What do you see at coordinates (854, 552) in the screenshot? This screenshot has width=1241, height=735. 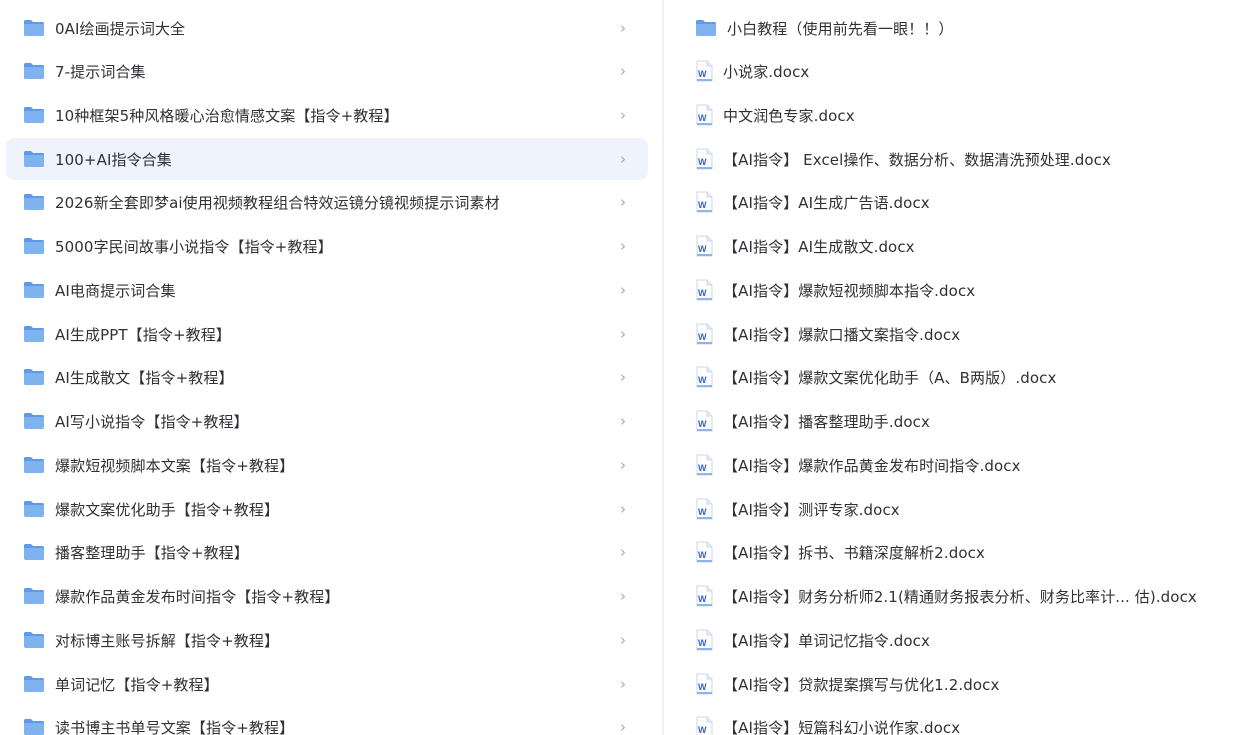 I see `file-name: 【AI指令】拆书、书籍深度解析2.docx` at bounding box center [854, 552].